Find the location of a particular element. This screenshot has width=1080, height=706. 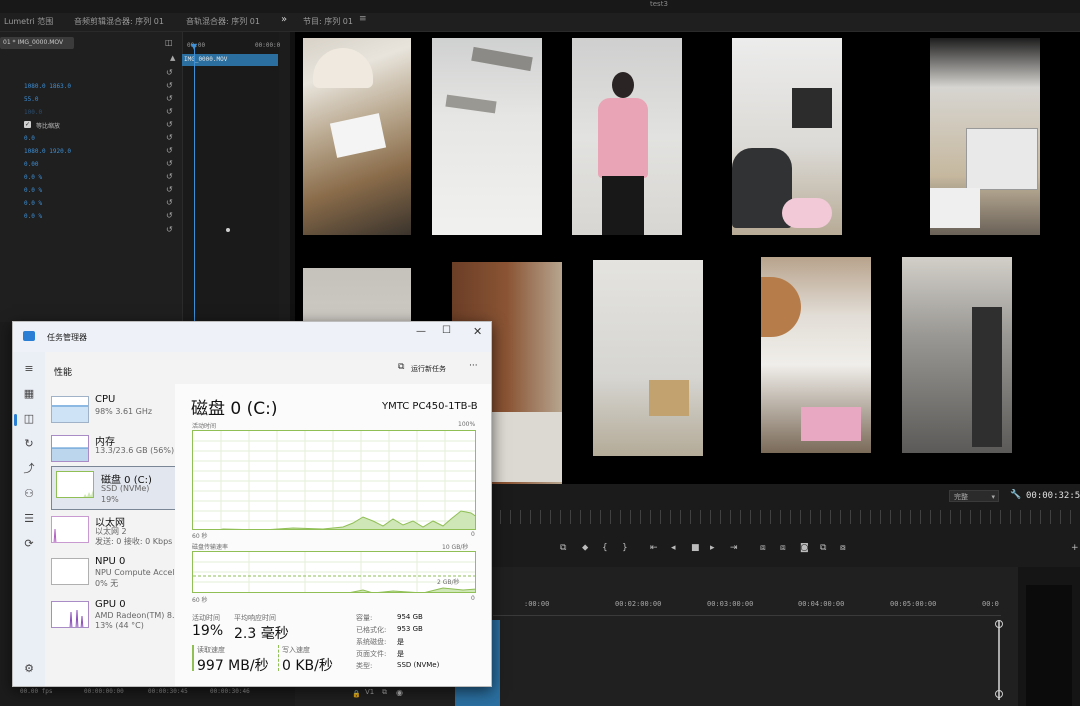

prop-value: SSD (NVMe) is located at coordinates (418, 665).